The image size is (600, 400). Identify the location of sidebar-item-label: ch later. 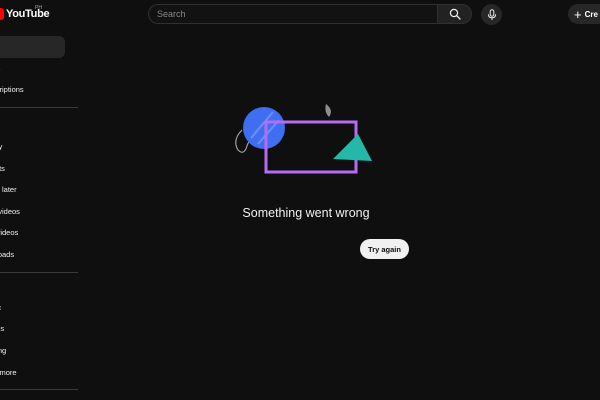
(8, 189).